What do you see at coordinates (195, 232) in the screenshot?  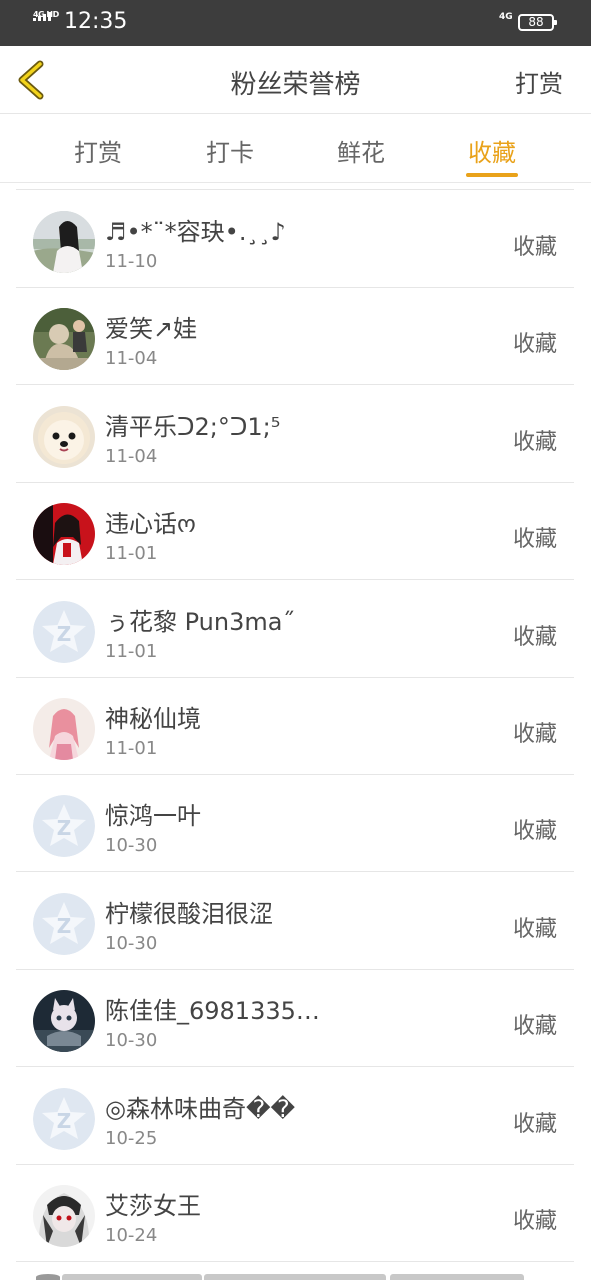 I see `fan-name: ♬•*¨*容玦•.¸¸♪` at bounding box center [195, 232].